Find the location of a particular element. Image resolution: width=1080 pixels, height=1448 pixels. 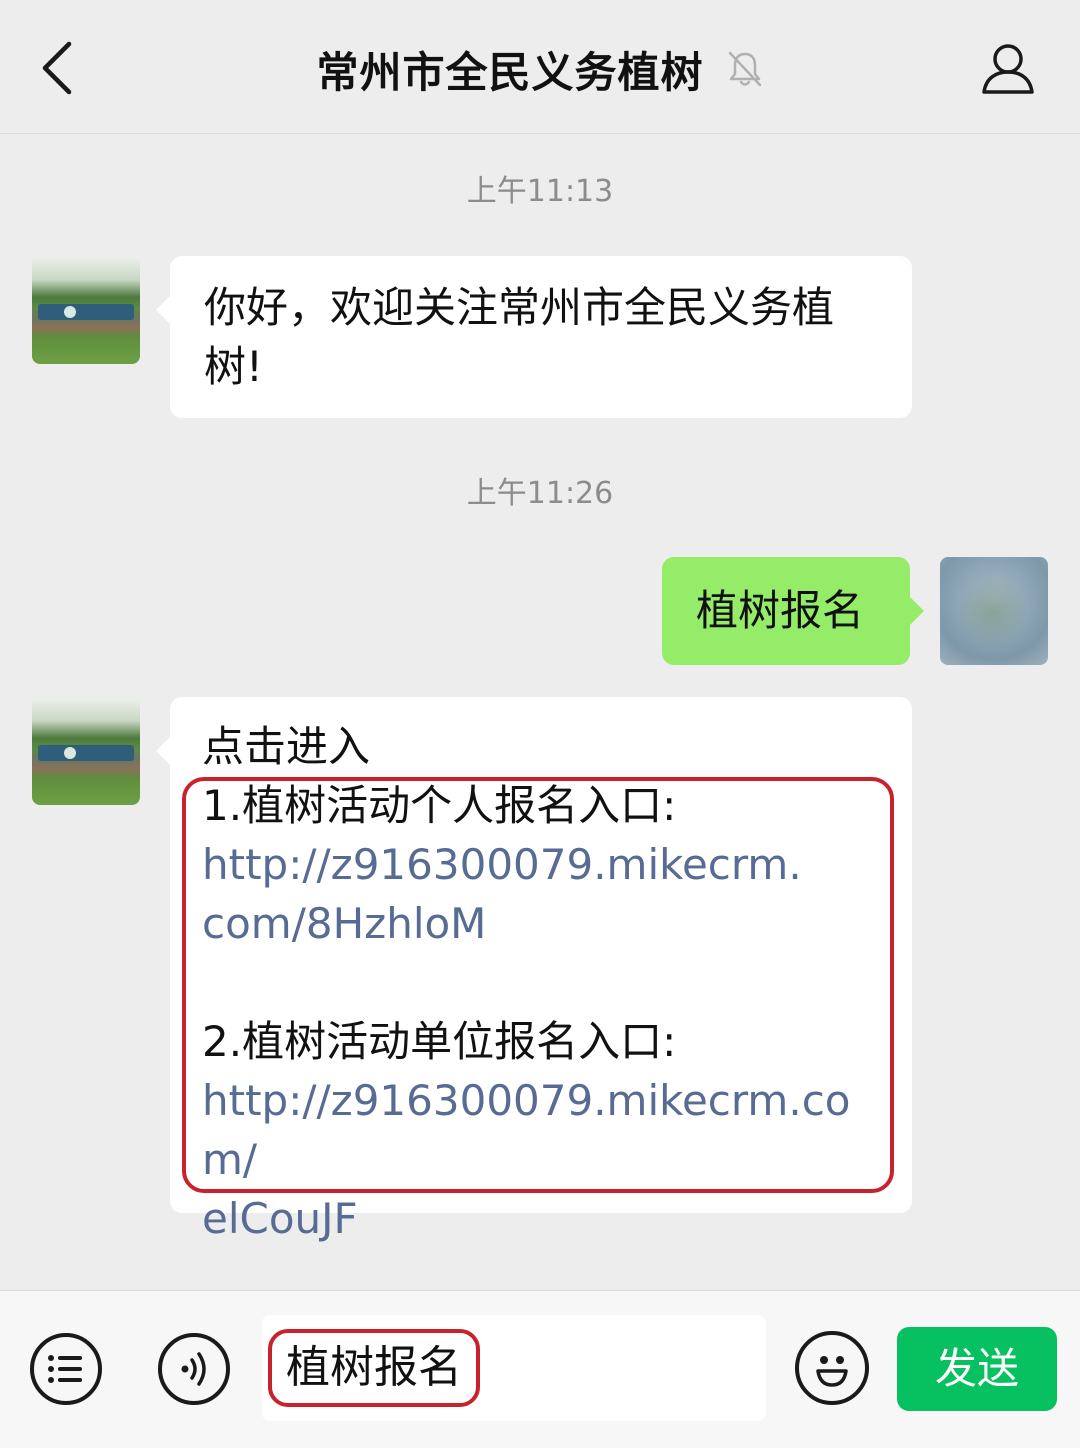

title-area: 常州市全民义务植树 is located at coordinates (540, 69).